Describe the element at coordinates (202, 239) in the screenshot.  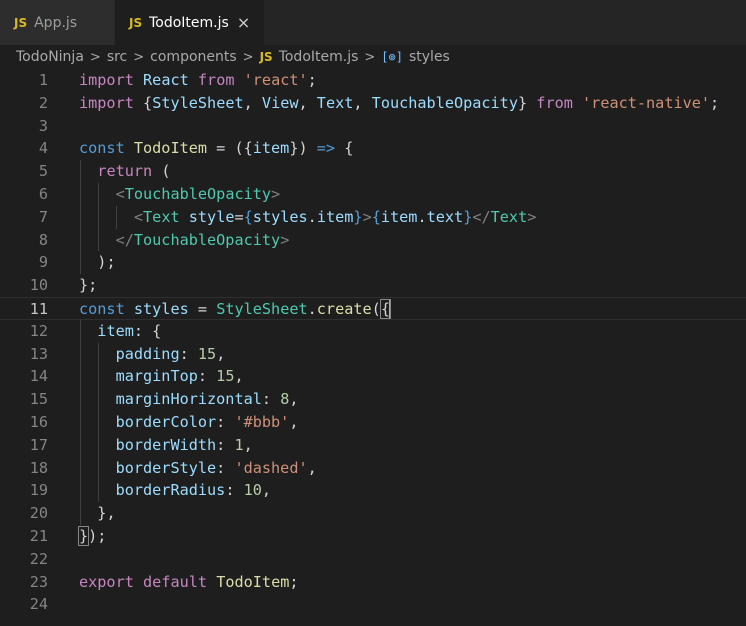
I see `line-content: </TouchableOpacity>` at that location.